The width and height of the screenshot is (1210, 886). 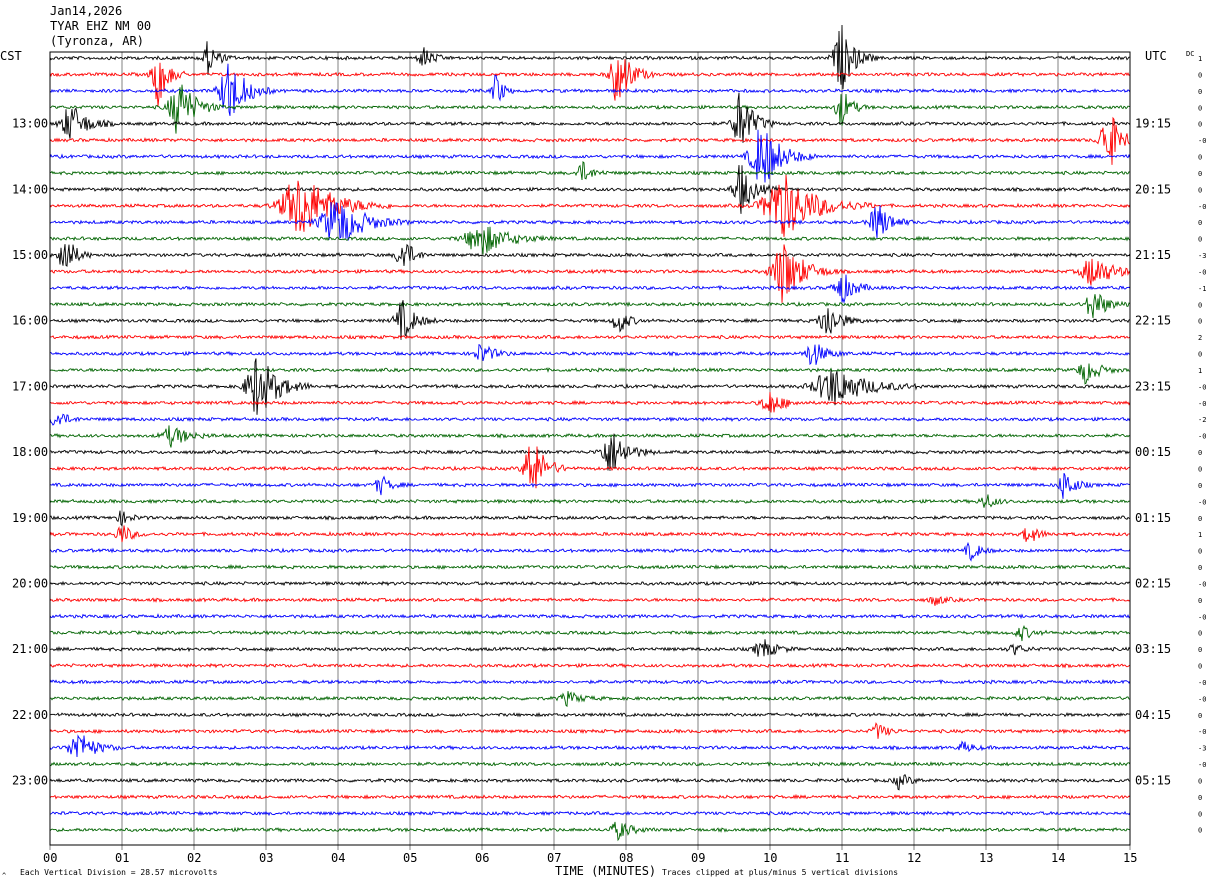 I want to click on x-tick-label: 03, so click(x=266, y=858).